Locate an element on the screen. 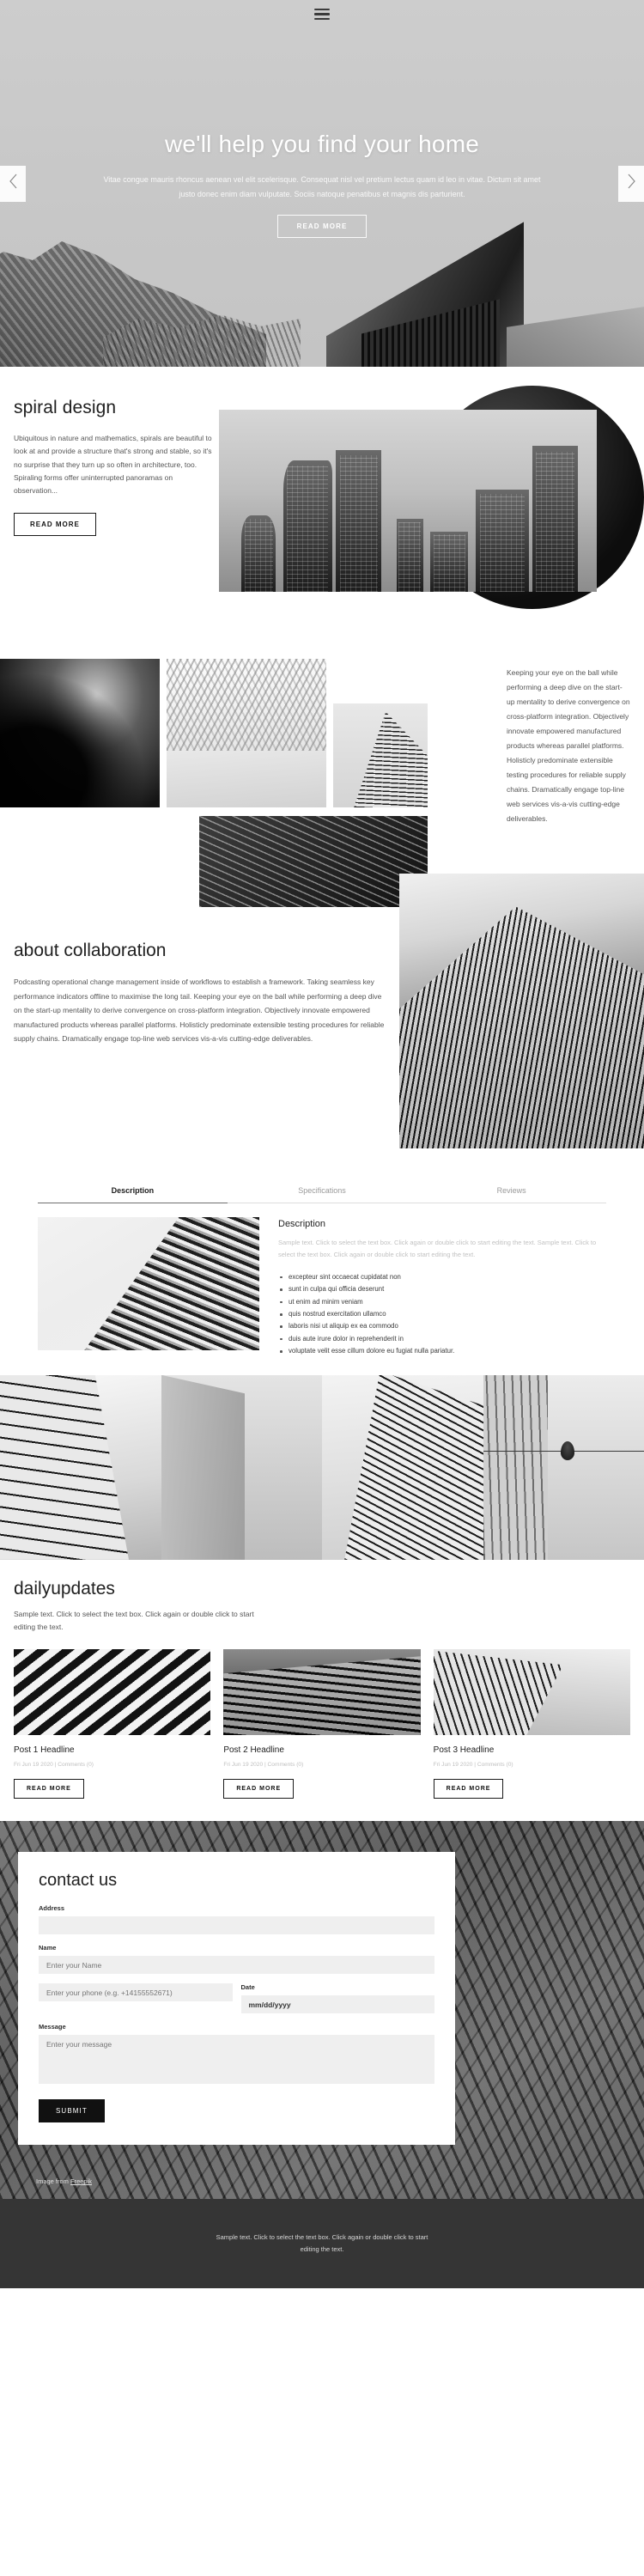  list-item: quis nostrud exercitation ullamco is located at coordinates (442, 1314).